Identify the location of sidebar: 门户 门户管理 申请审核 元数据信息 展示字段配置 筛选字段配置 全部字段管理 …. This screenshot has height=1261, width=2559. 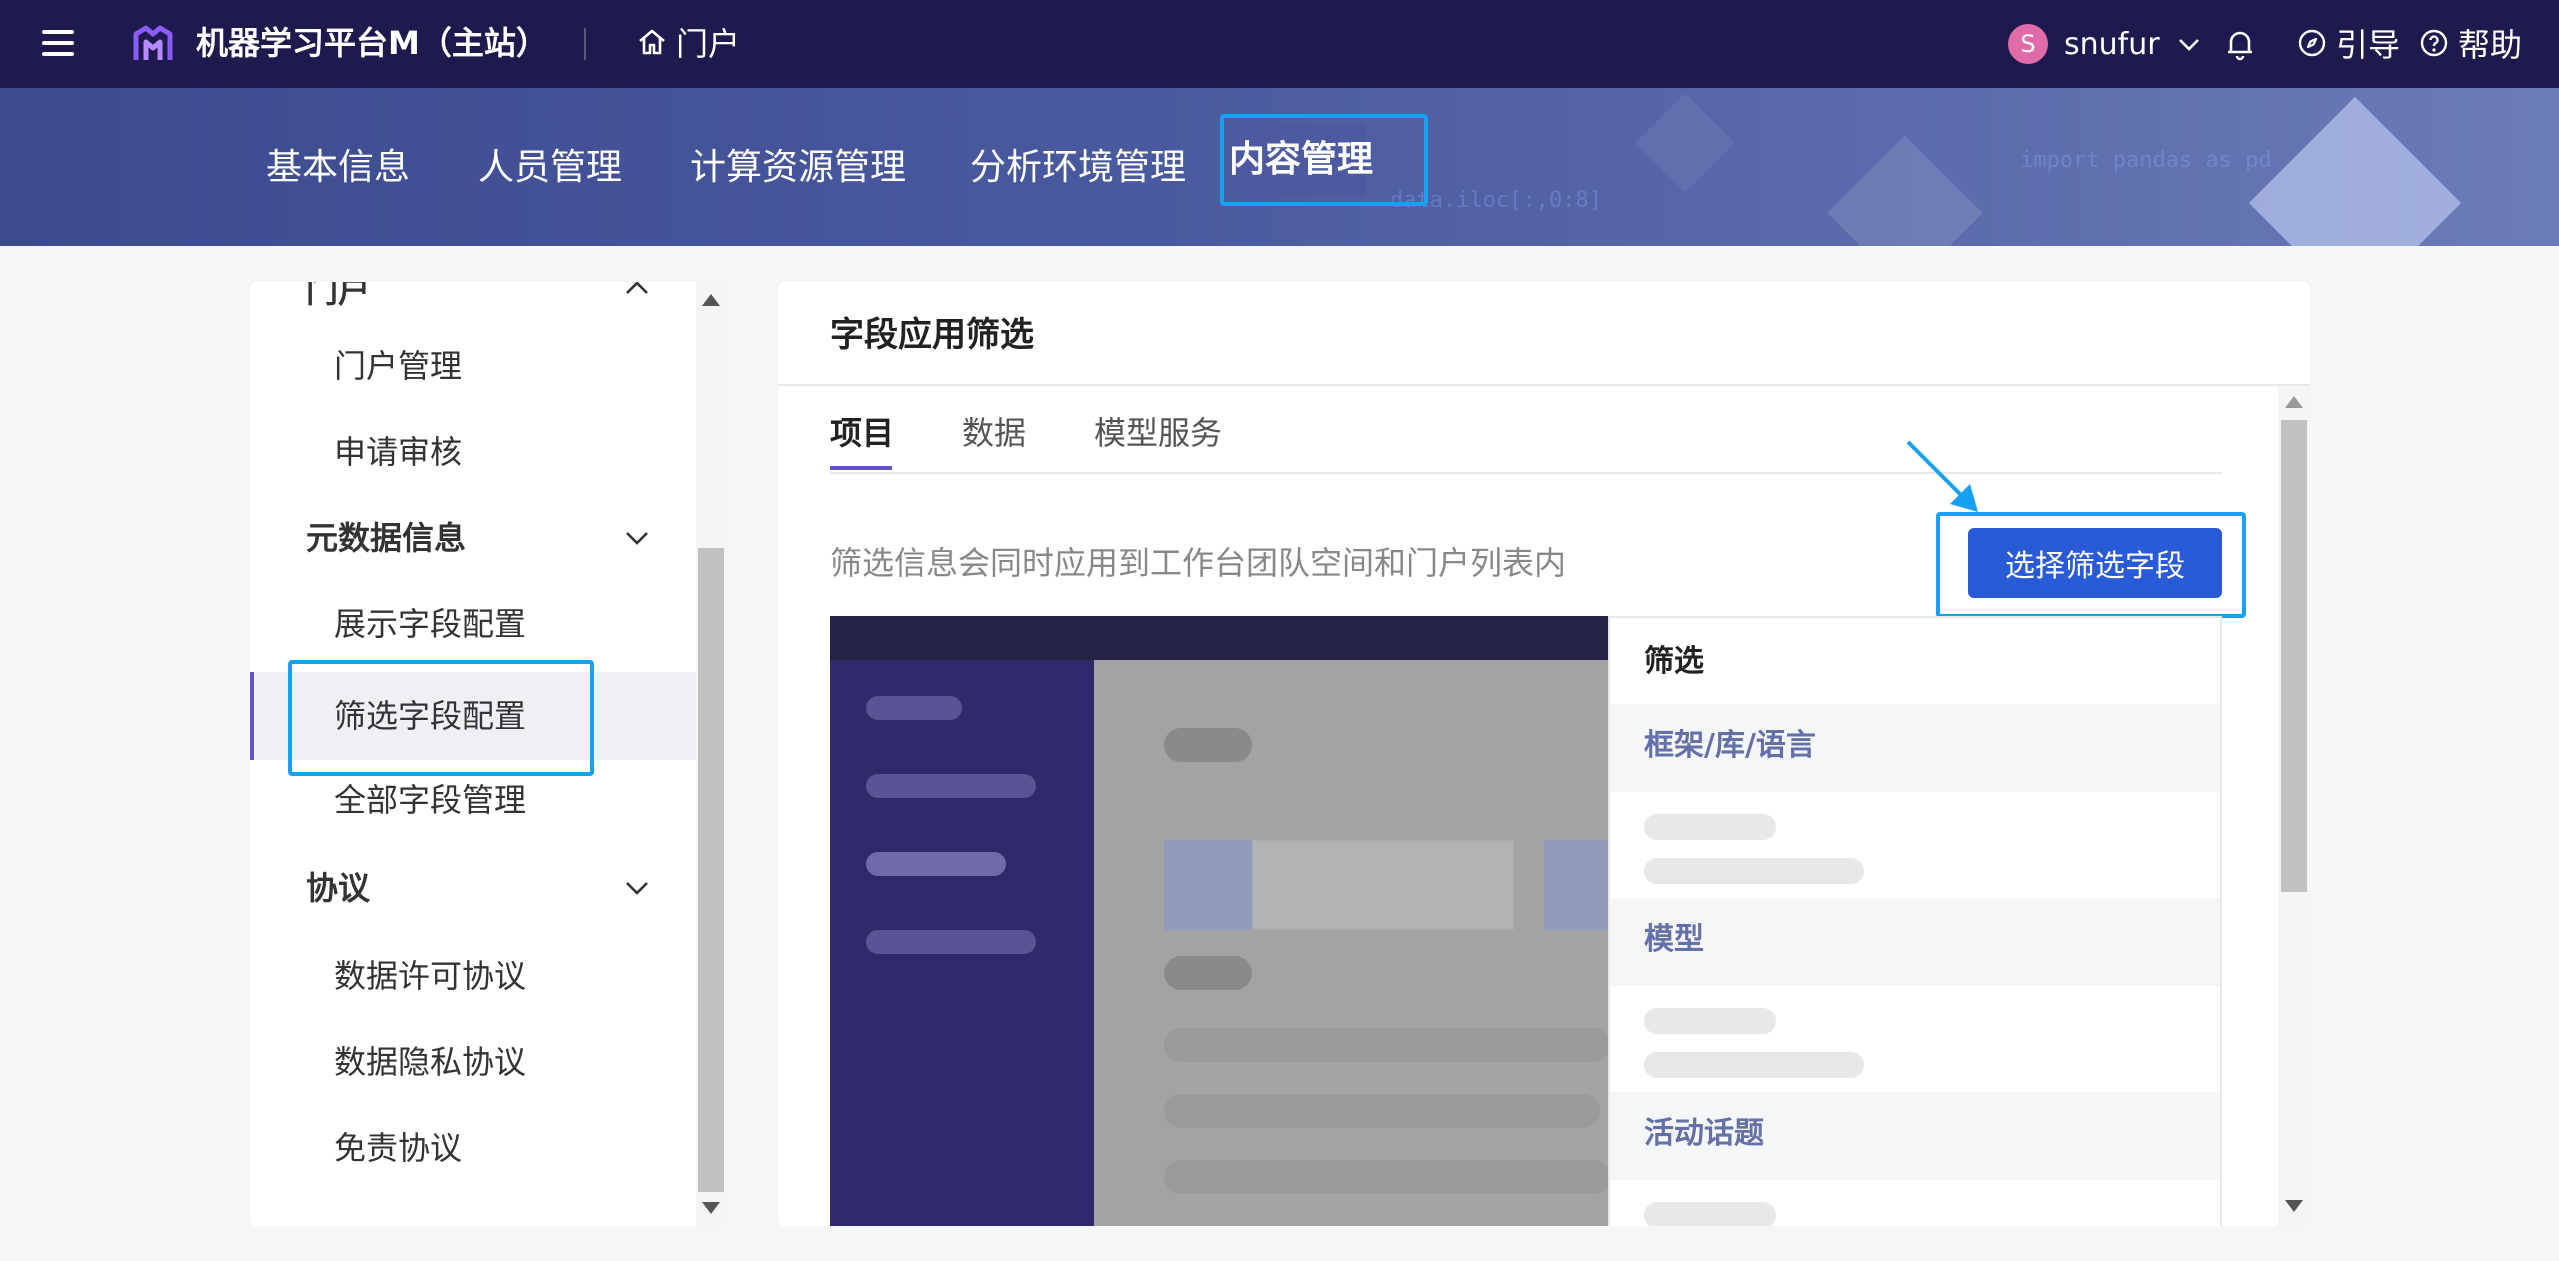
(488, 754).